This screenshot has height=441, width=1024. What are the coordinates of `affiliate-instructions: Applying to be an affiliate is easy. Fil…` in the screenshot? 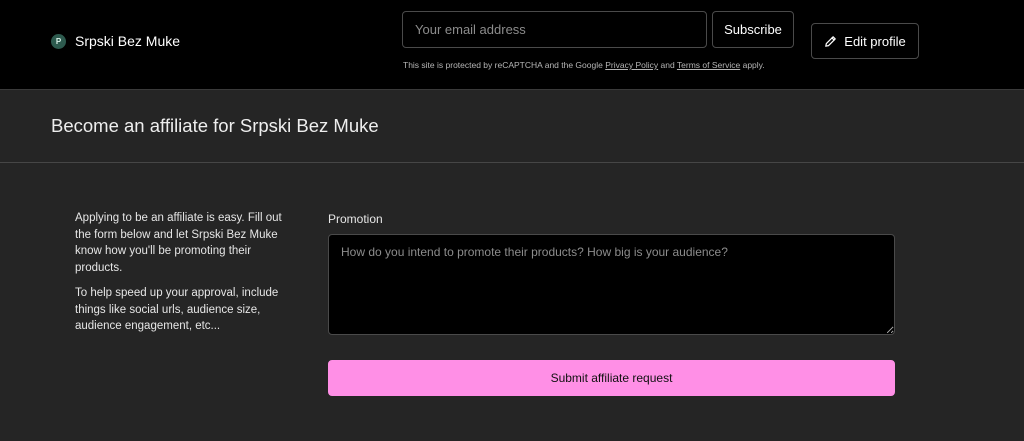 It's located at (180, 277).